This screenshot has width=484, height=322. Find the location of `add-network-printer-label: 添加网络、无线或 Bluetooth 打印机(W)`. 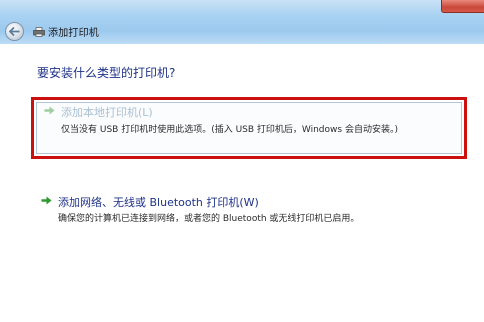

add-network-printer-label: 添加网络、无线或 Bluetooth 打印机(W) is located at coordinates (158, 202).